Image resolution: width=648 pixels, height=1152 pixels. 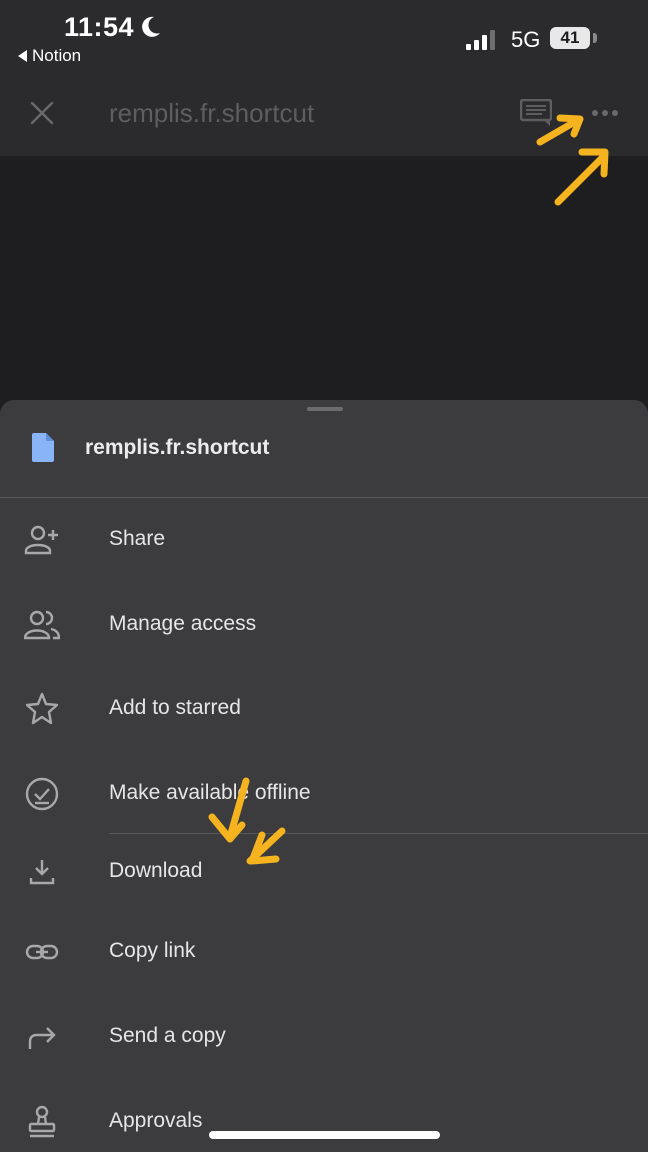 I want to click on person-add-icon, so click(x=41, y=540).